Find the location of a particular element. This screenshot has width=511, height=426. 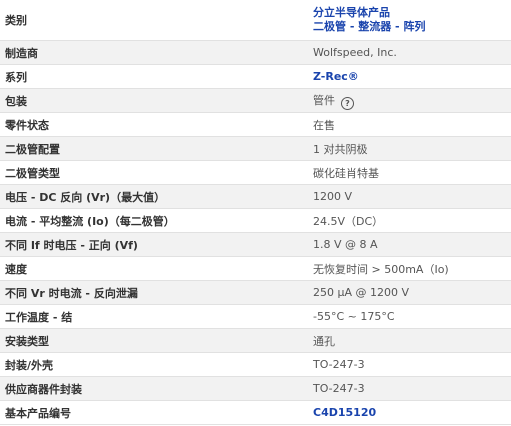

attr-value-base-product-number: C4D15120 is located at coordinates (409, 413).